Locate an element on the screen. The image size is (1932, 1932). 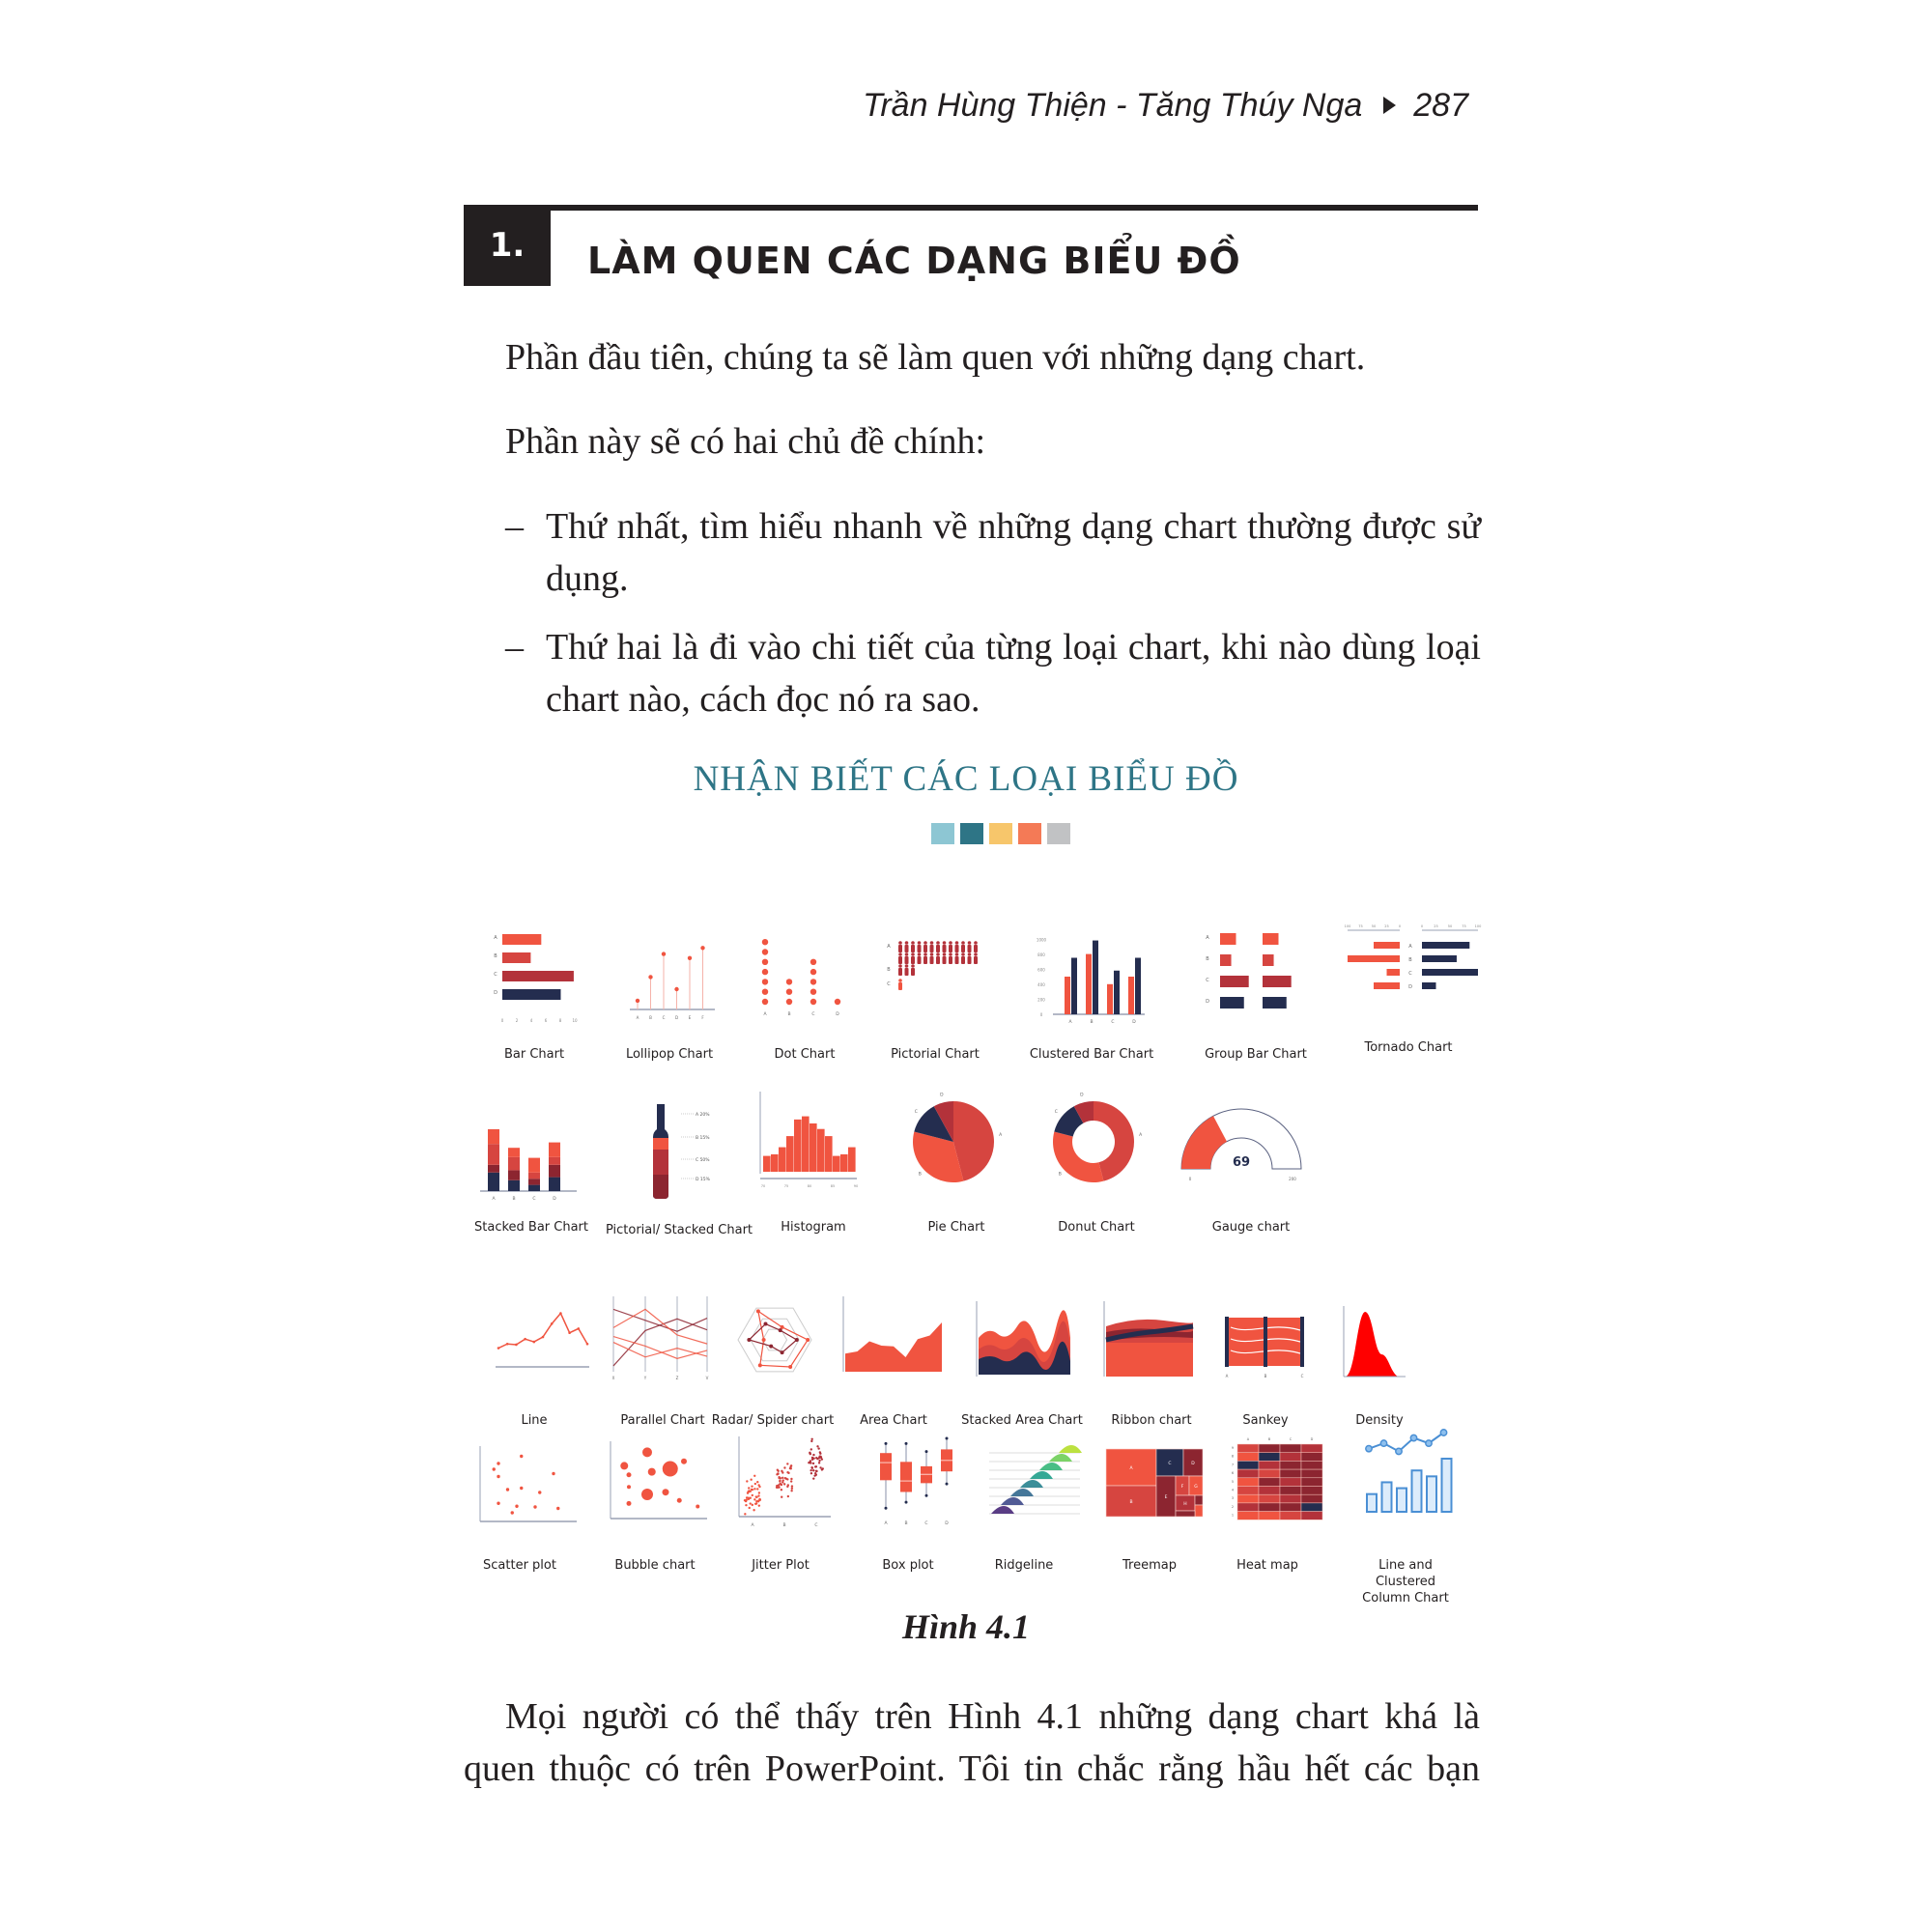
chart-svg-pie: A B C D is located at coordinates (958, 1137).